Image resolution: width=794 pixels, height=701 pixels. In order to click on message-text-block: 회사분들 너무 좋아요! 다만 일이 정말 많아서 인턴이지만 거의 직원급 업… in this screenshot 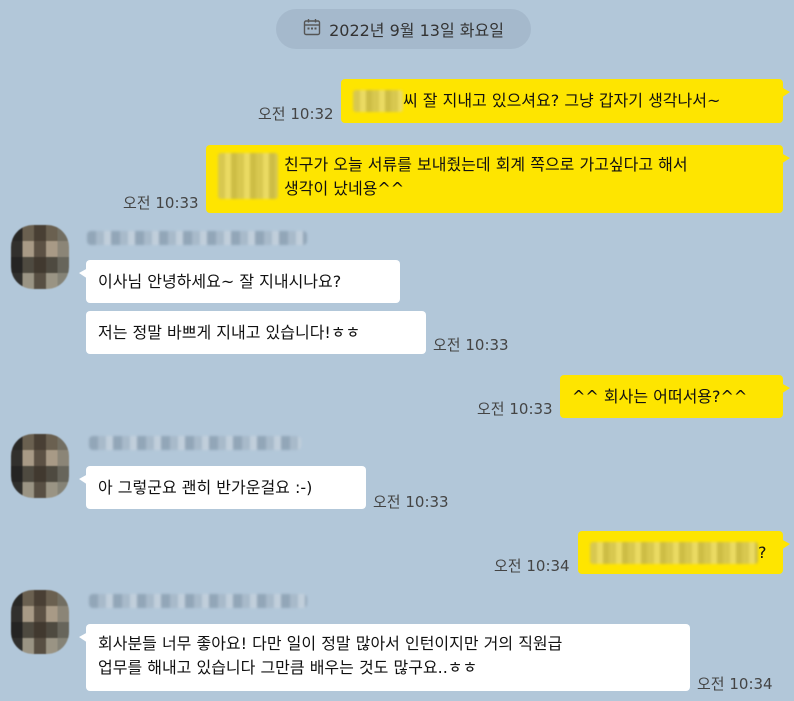, I will do `click(330, 656)`.